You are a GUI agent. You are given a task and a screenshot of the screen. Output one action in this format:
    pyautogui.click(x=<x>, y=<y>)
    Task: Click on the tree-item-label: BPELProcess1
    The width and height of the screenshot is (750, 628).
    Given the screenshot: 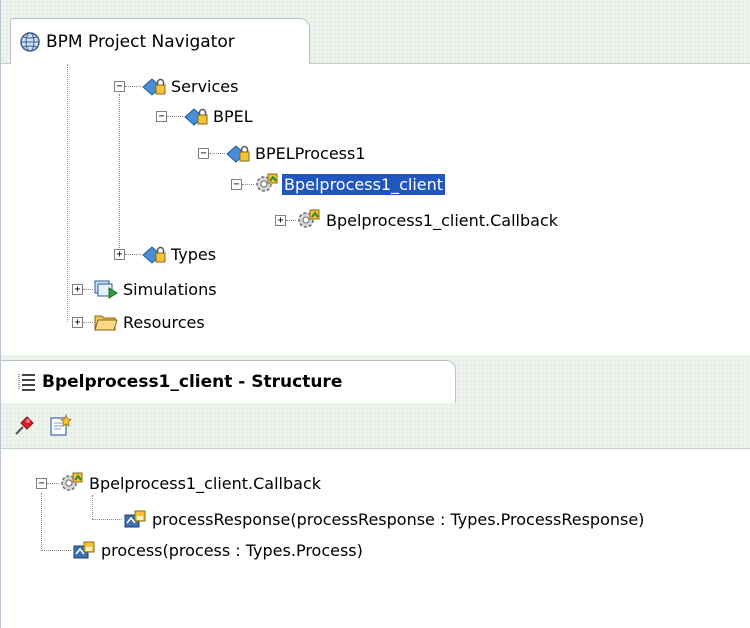 What is the action you would take?
    pyautogui.click(x=310, y=153)
    